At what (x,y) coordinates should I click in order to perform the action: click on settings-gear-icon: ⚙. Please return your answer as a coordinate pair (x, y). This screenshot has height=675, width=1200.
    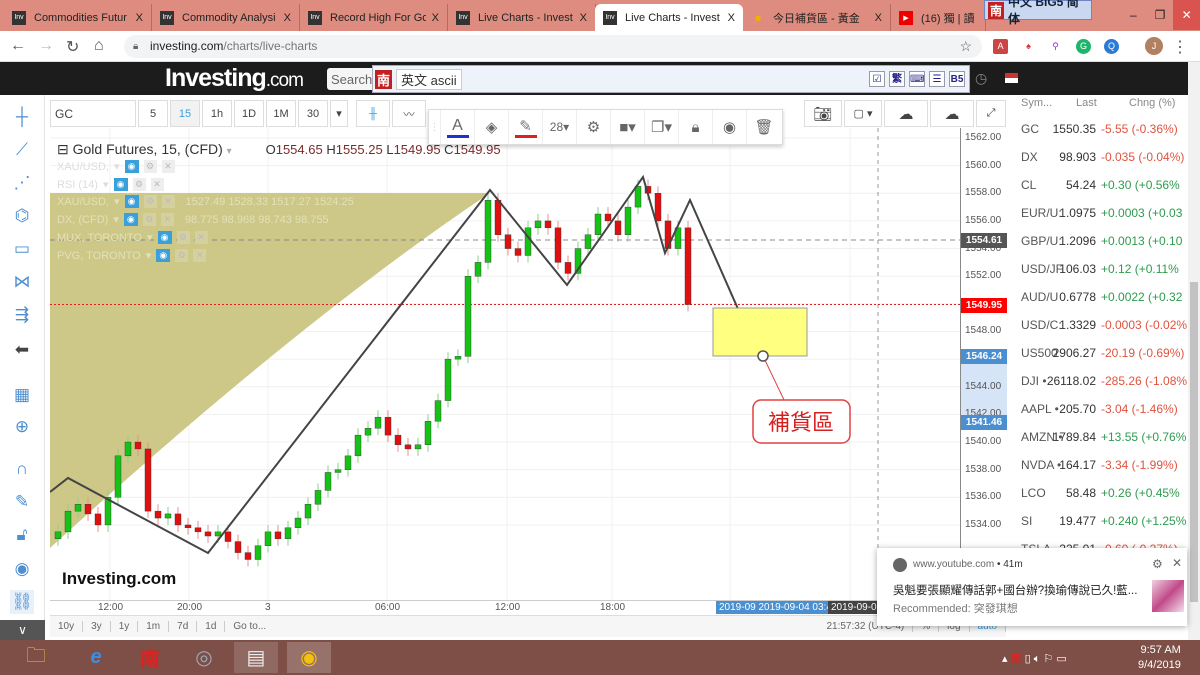
    Looking at the image, I should click on (594, 127).